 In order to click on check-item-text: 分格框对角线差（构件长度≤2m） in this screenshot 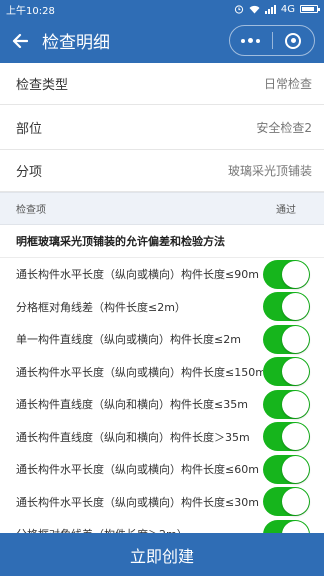, I will do `click(101, 307)`.